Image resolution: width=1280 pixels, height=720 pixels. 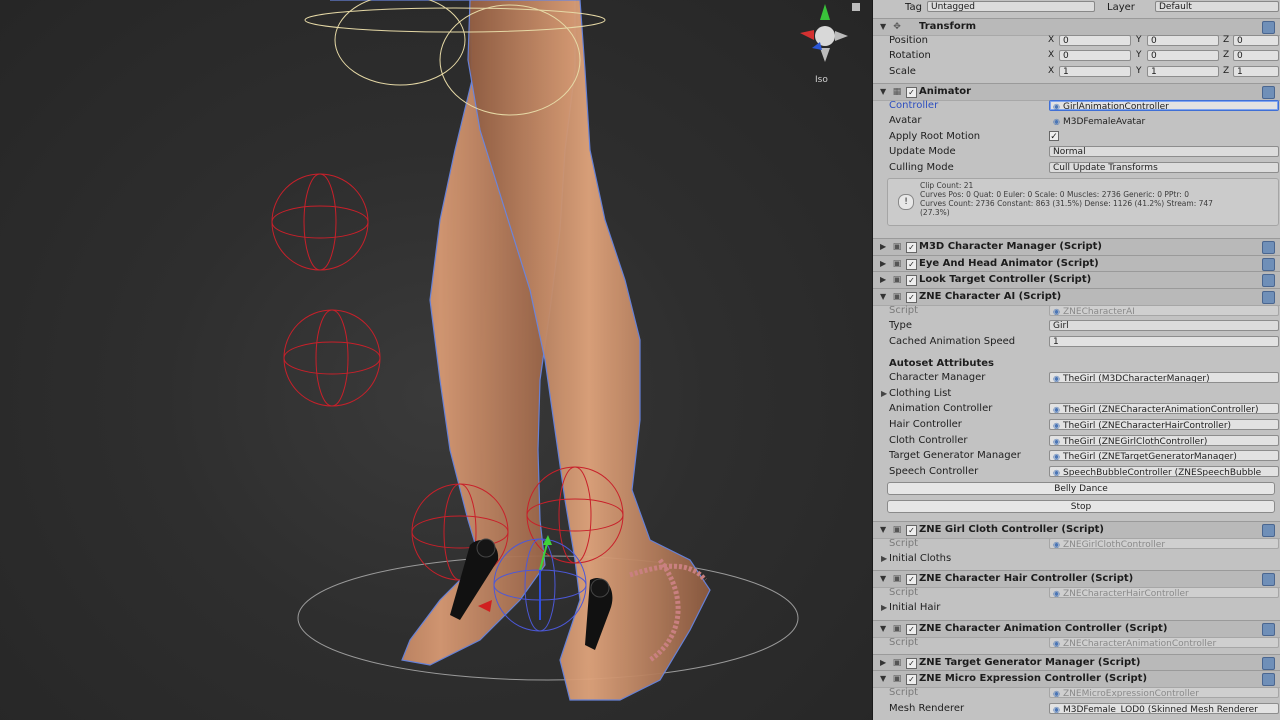 I want to click on char-manager-ref-field: TheGirl (M3DCharacterManager), so click(x=1164, y=377).